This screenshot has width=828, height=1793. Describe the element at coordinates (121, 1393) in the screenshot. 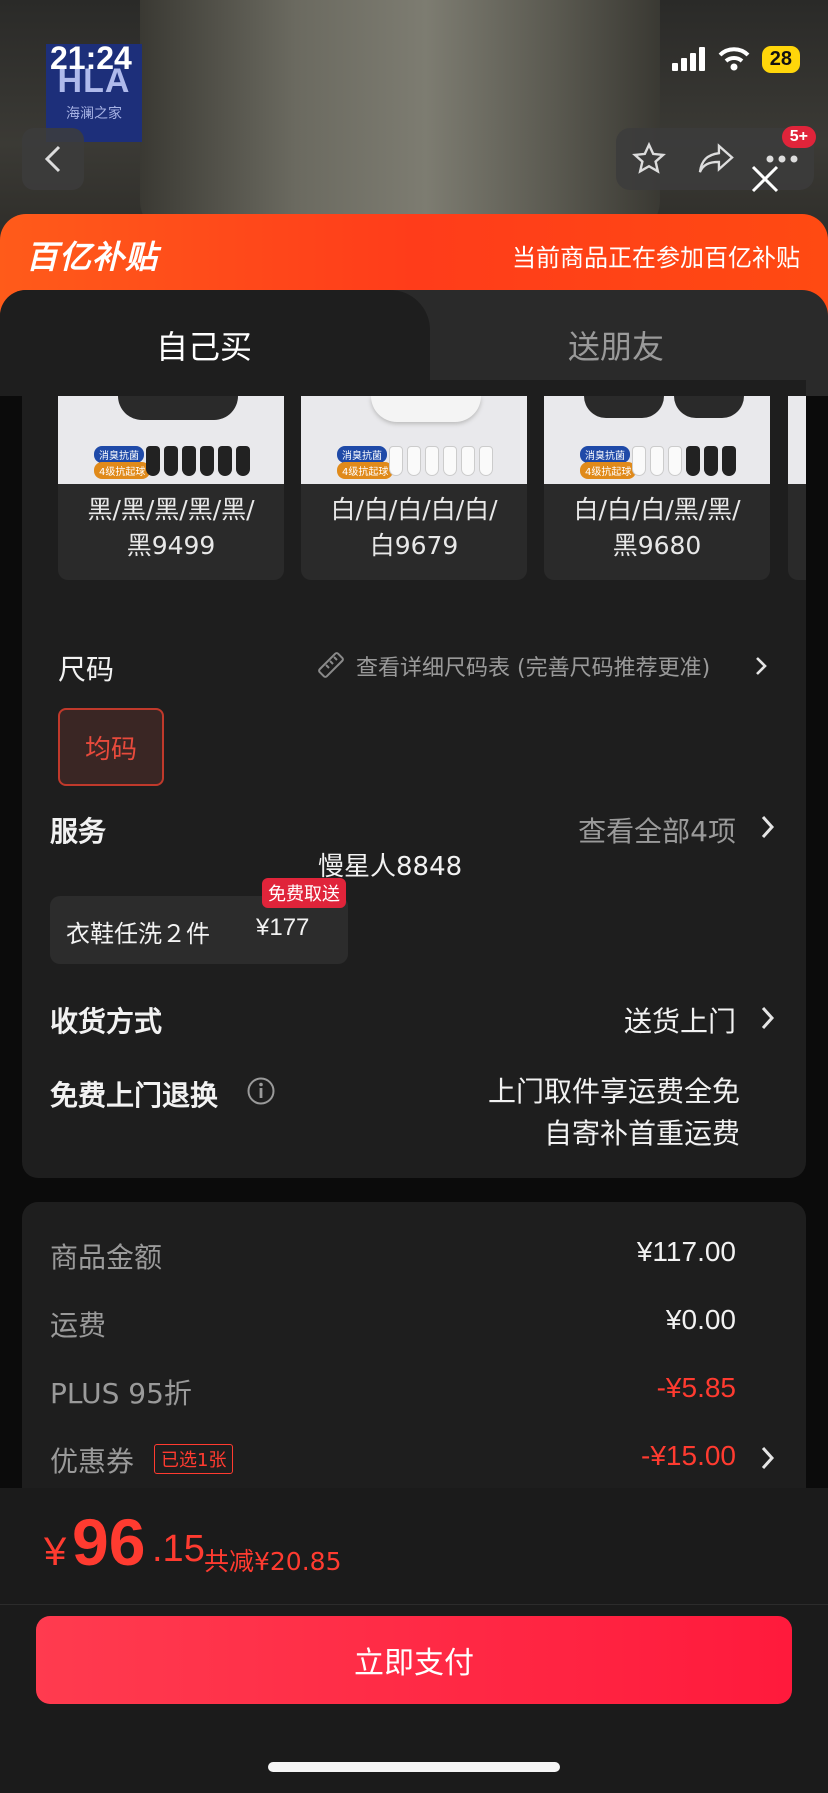

I see `plus-discount-label: PLUS 95折` at that location.